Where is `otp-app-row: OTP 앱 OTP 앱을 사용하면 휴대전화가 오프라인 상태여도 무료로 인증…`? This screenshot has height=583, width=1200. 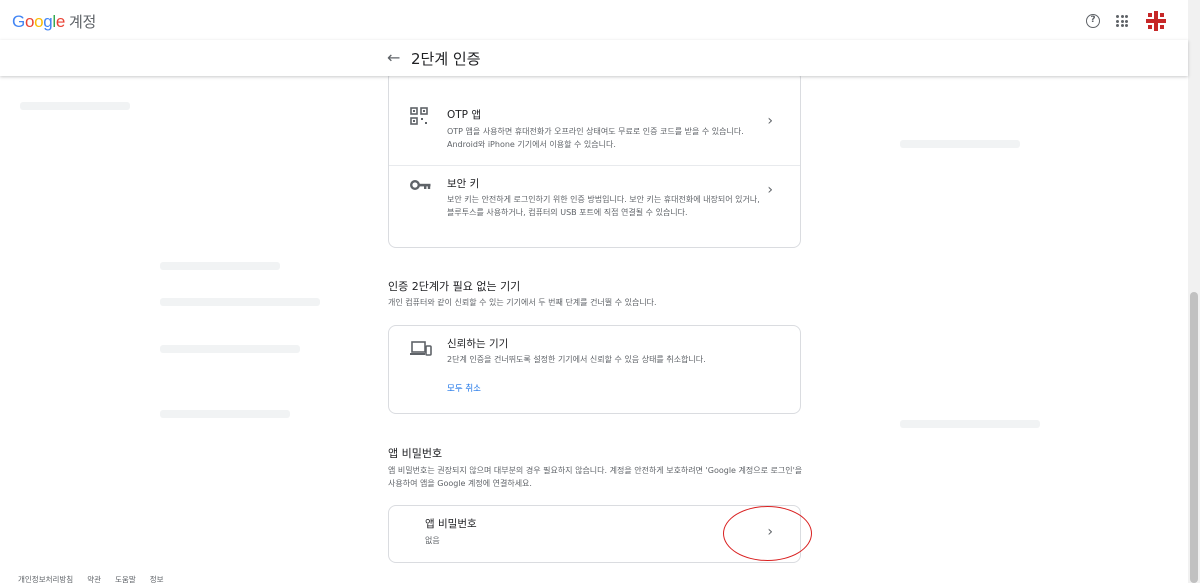 otp-app-row: OTP 앱 OTP 앱을 사용하면 휴대전화가 오프라인 상태여도 무료로 인증… is located at coordinates (594, 131).